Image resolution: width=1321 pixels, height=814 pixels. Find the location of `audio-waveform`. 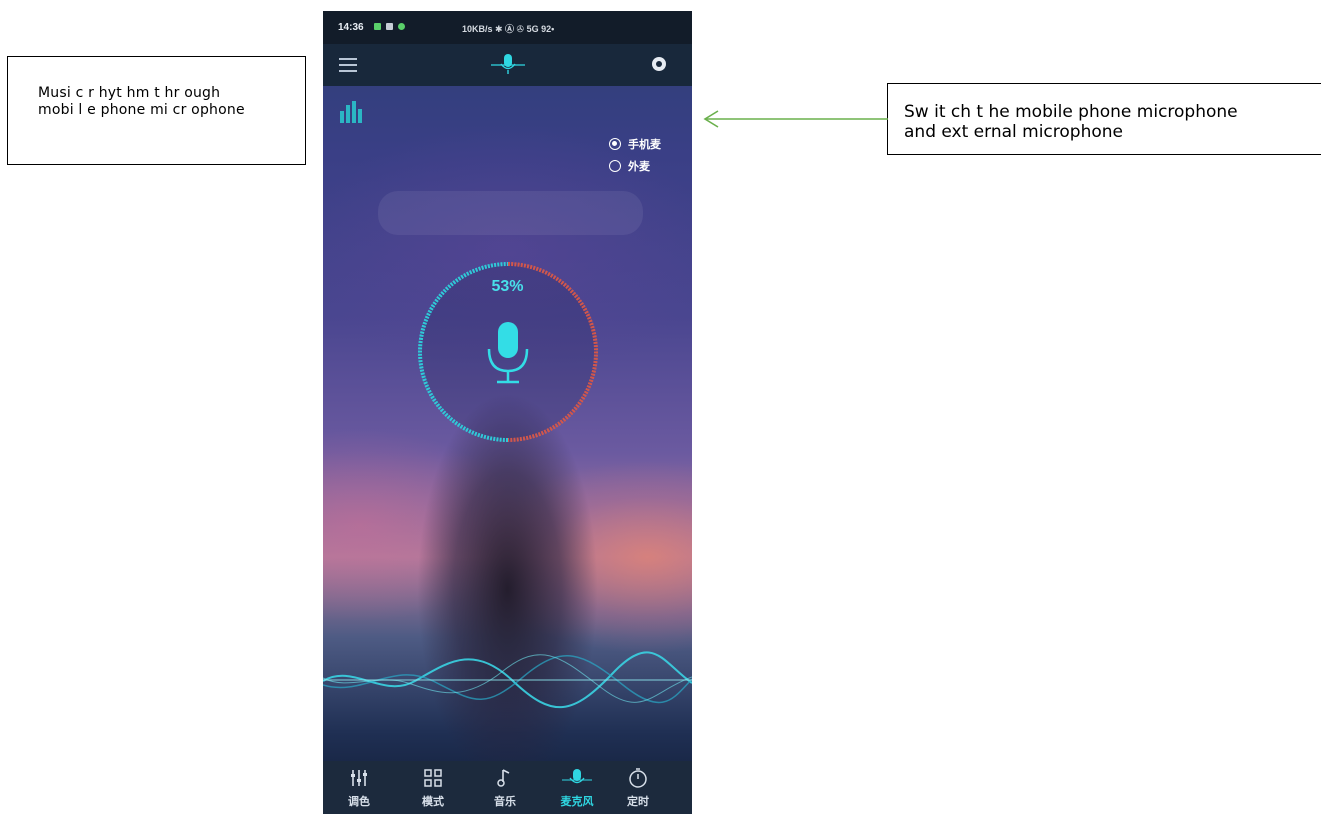

audio-waveform is located at coordinates (507, 679).